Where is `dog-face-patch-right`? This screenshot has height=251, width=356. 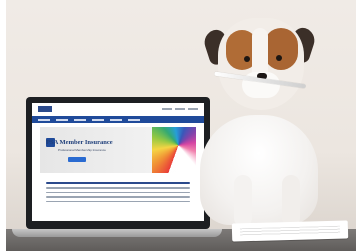 dog-face-patch-right is located at coordinates (281, 49).